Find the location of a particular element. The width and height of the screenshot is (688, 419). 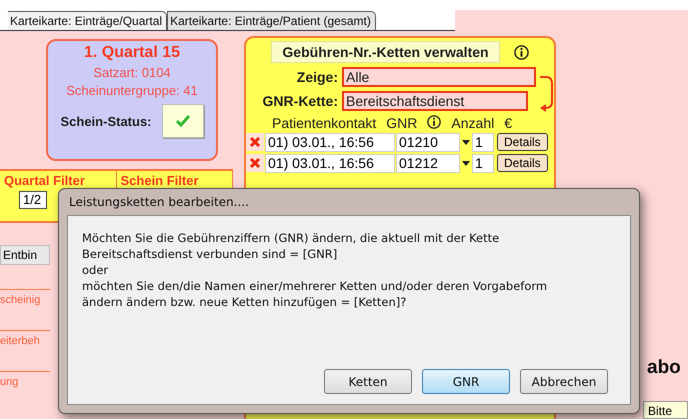

connector-arrow-icon is located at coordinates (547, 93).